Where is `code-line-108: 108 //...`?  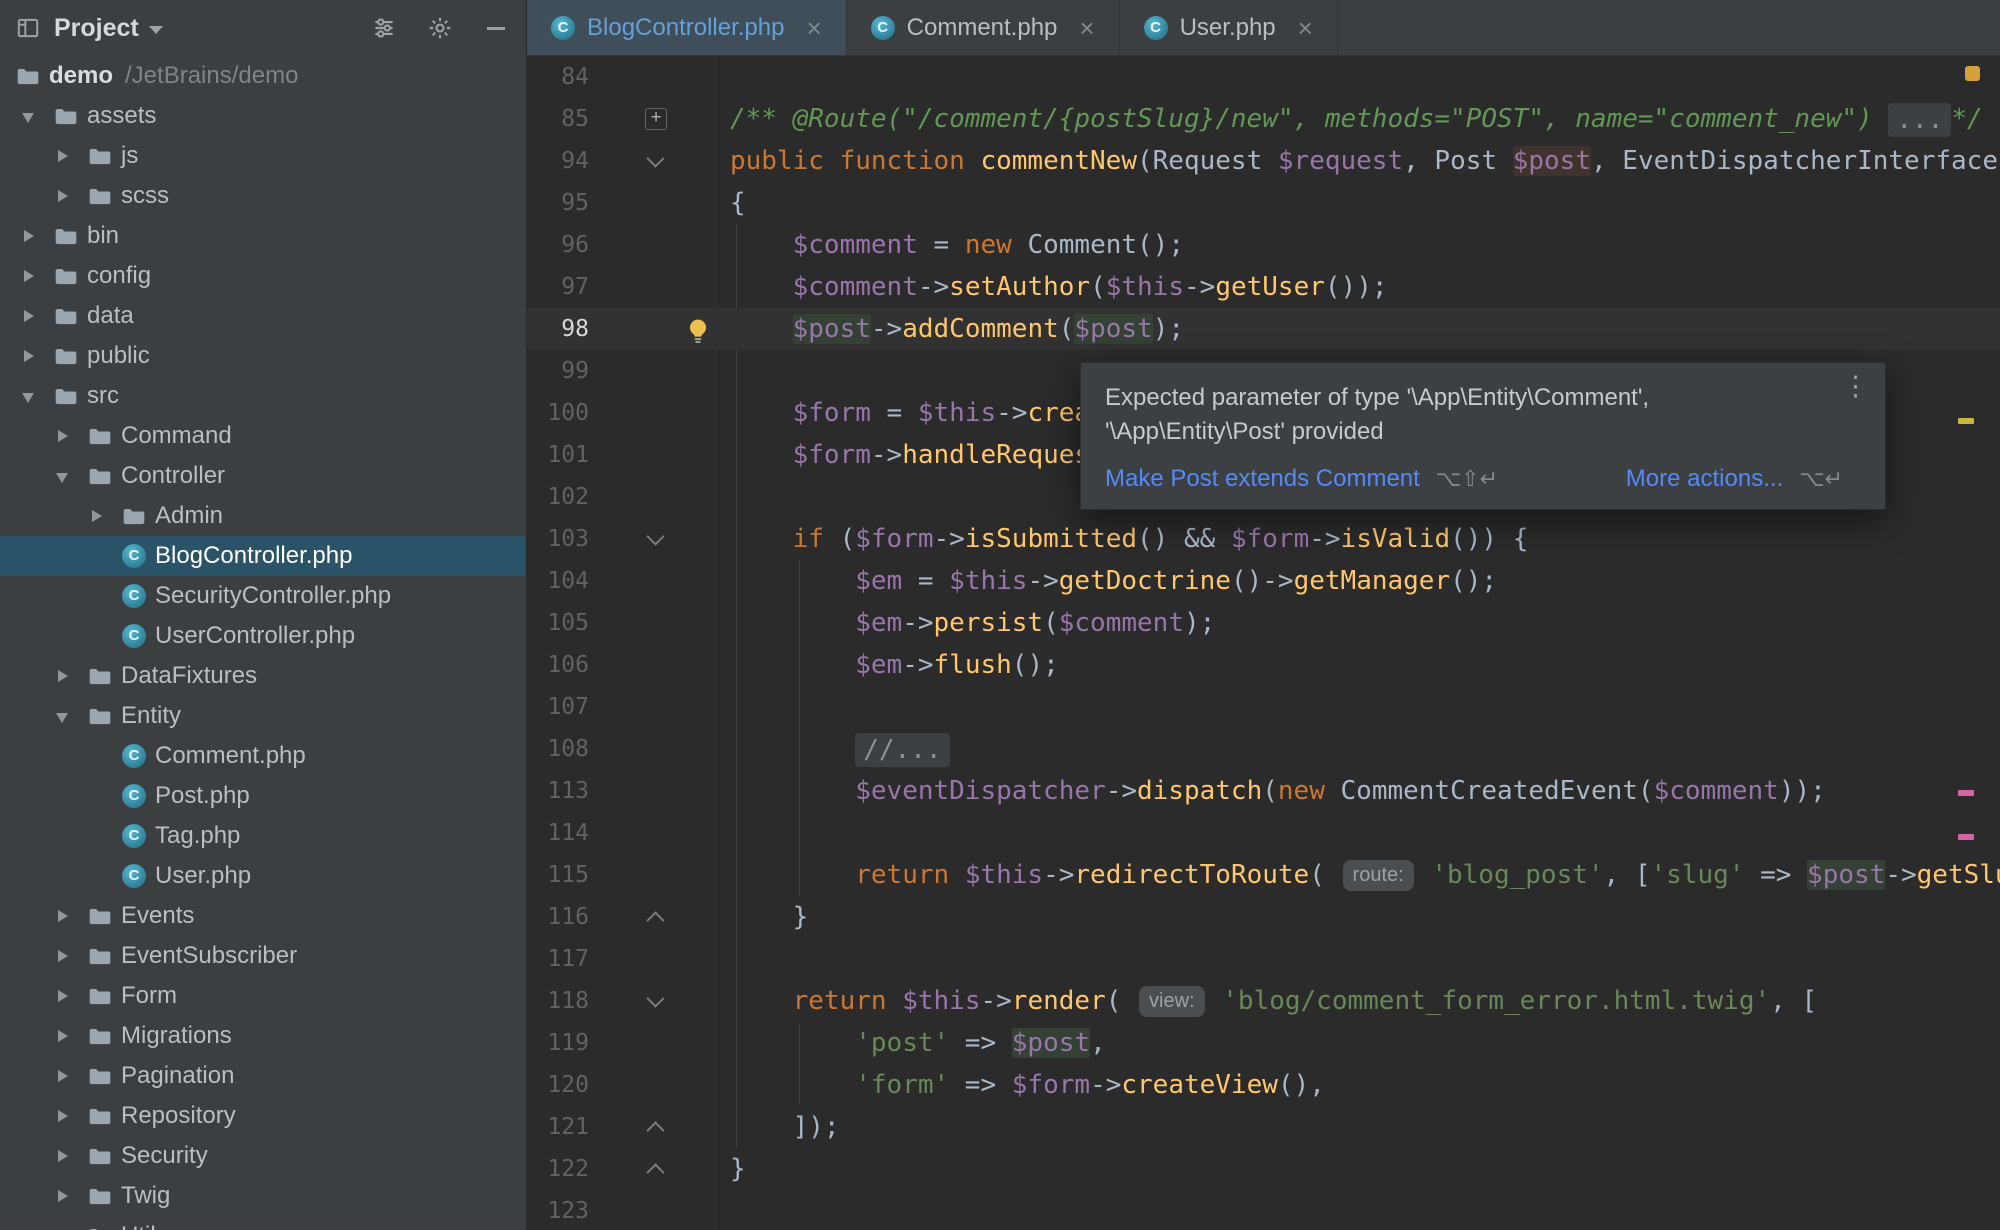
code-line-108: 108 //... is located at coordinates (1263, 749).